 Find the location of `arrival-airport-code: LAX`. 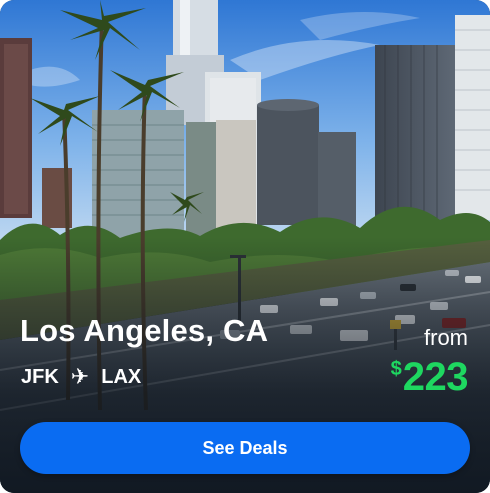

arrival-airport-code: LAX is located at coordinates (121, 377).